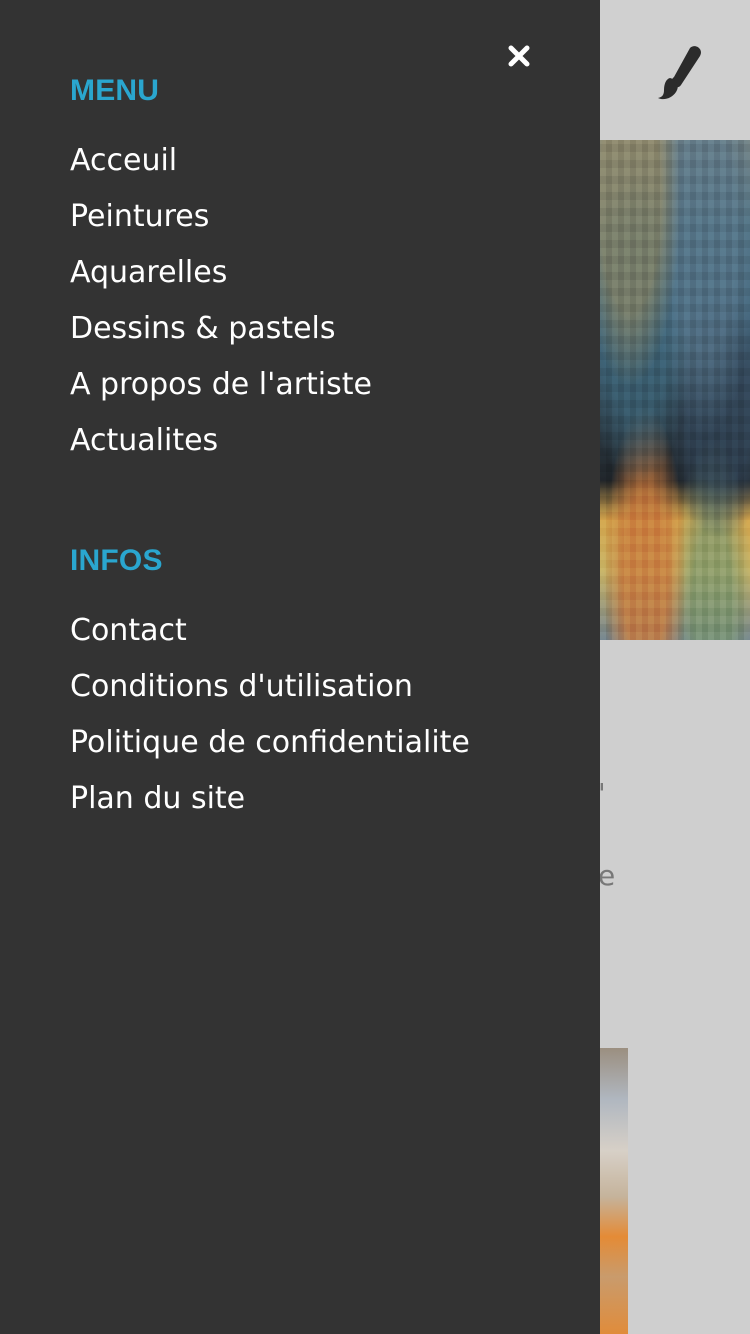 This screenshot has height=1334, width=750. I want to click on nav-item-plan-du-site: Plan du site, so click(270, 799).